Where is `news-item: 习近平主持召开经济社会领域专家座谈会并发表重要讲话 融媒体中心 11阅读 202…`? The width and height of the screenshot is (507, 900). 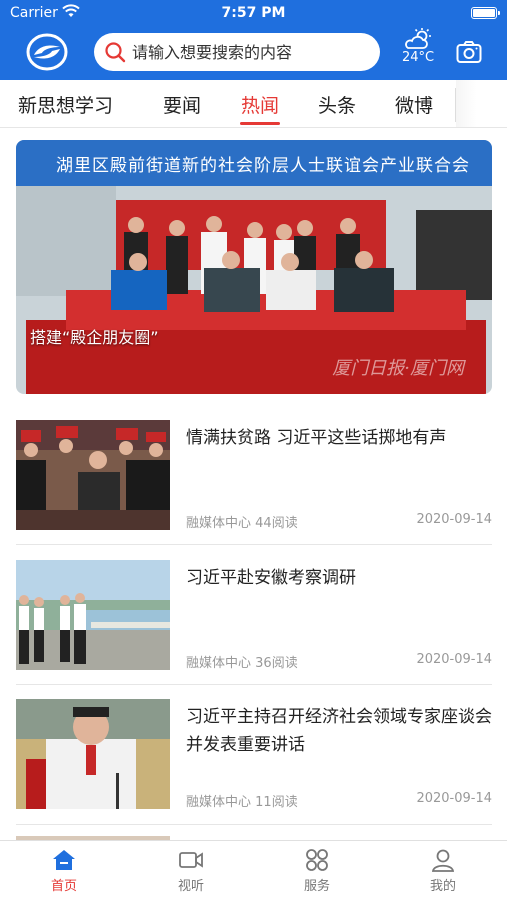 news-item: 习近平主持召开经济社会领域专家座谈会并发表重要讲话 融媒体中心 11阅读 202… is located at coordinates (254, 754).